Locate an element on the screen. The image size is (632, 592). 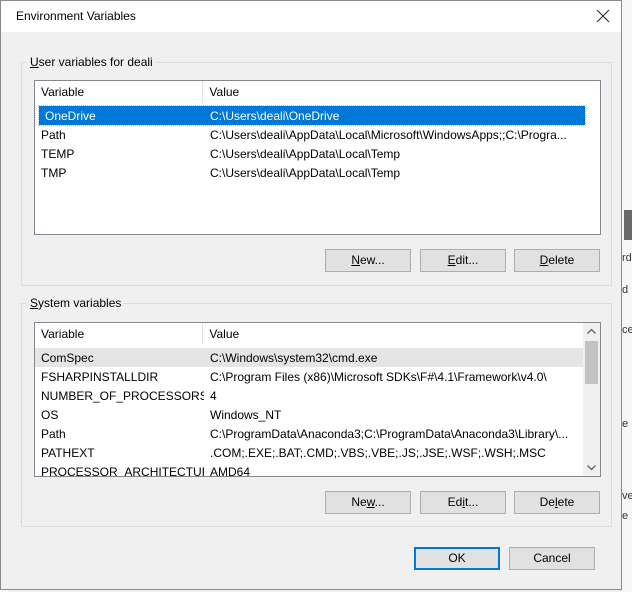
variable-value: C:\Users\deali\OneDrive is located at coordinates (275, 115).